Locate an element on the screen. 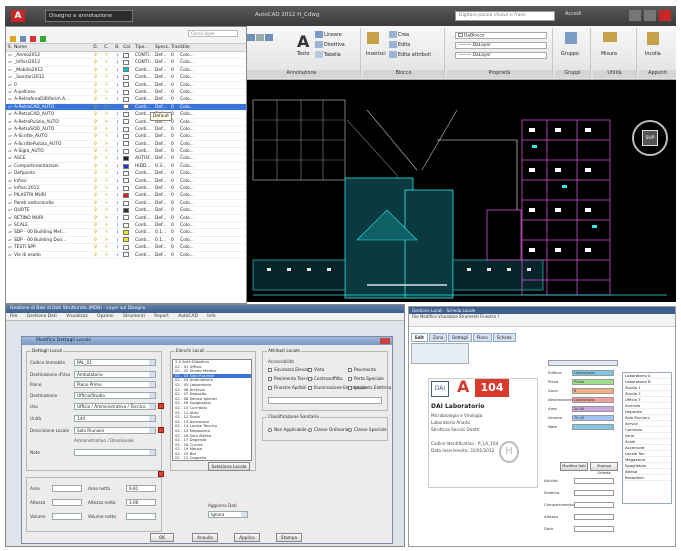 The height and width of the screenshot is (551, 681). room-data-field: Primo is located at coordinates (593, 382).